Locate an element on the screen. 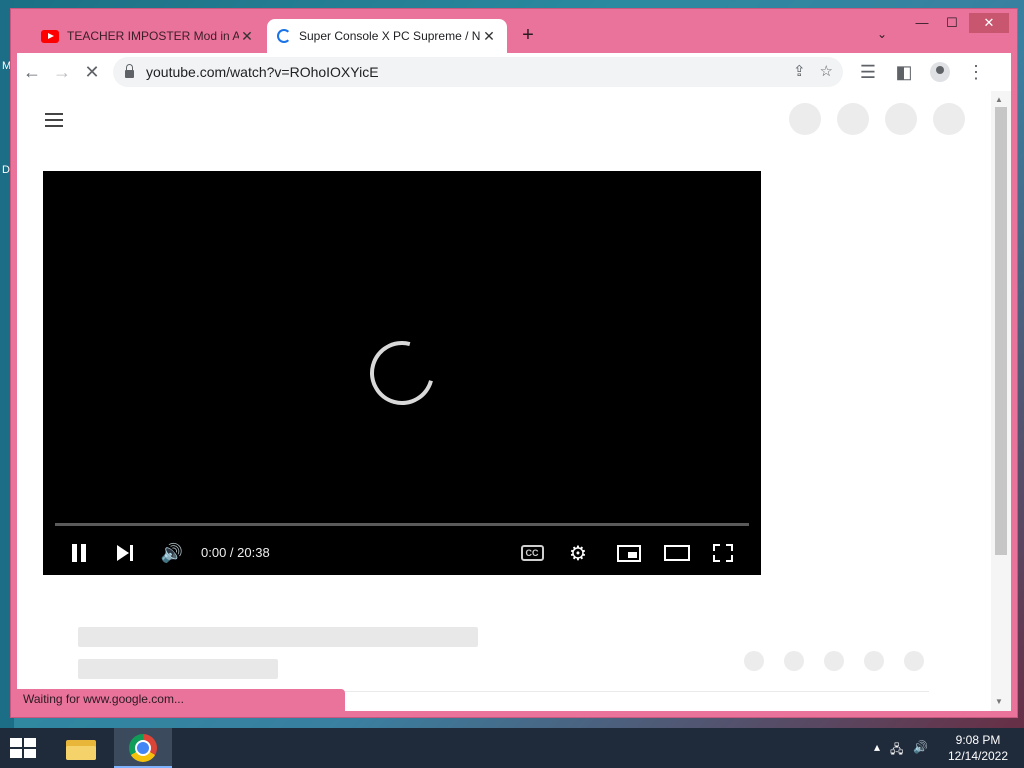  maximize-button: ☐ is located at coordinates (952, 23).